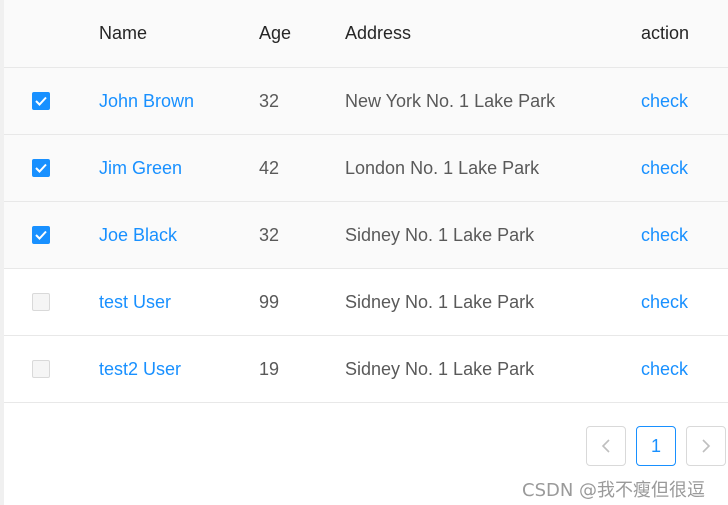  I want to click on column-header-address: Address, so click(378, 33).